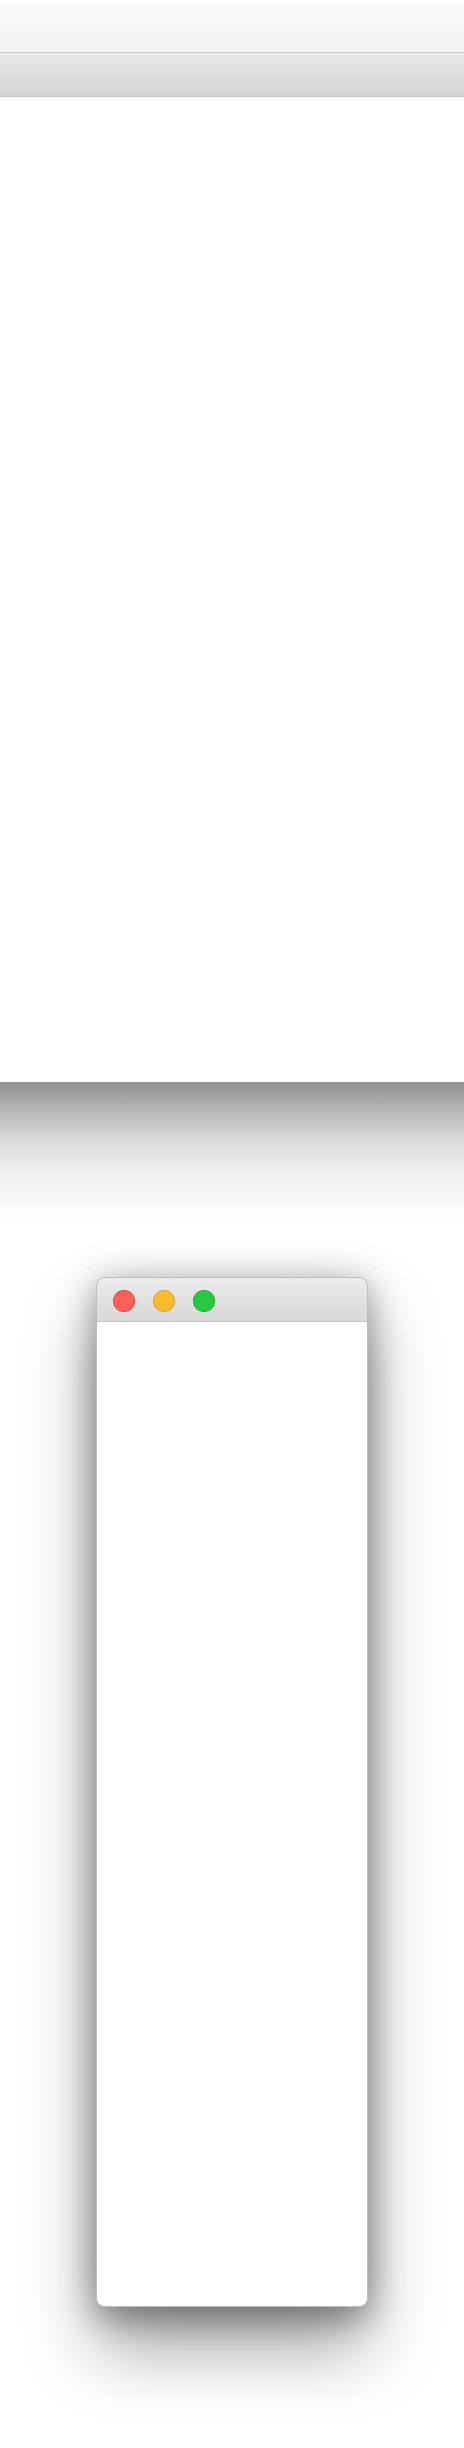 The image size is (464, 2448). What do you see at coordinates (232, 26) in the screenshot?
I see `background-window-top-strip` at bounding box center [232, 26].